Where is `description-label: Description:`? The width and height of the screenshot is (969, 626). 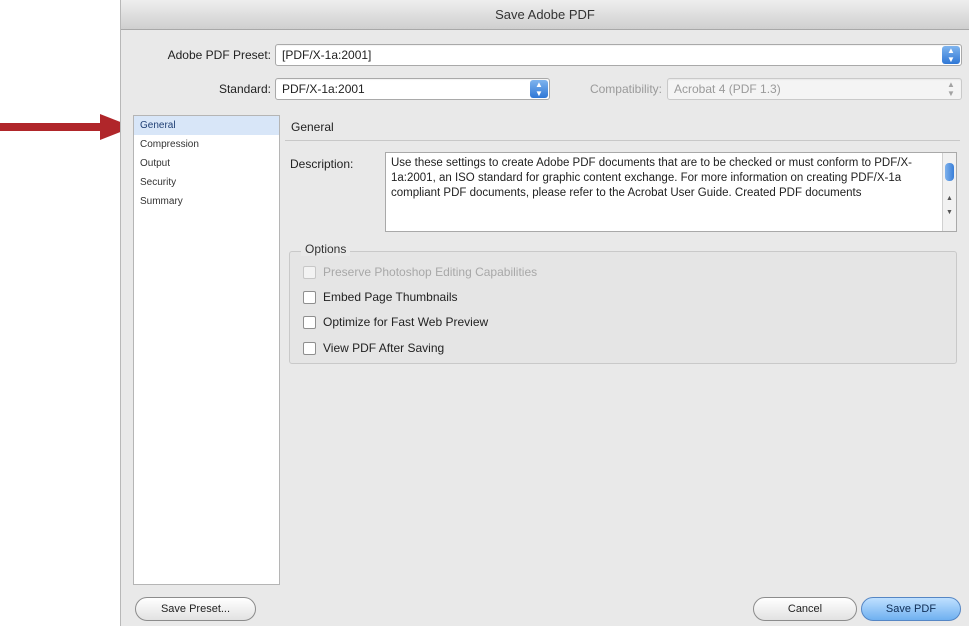 description-label: Description: is located at coordinates (322, 164).